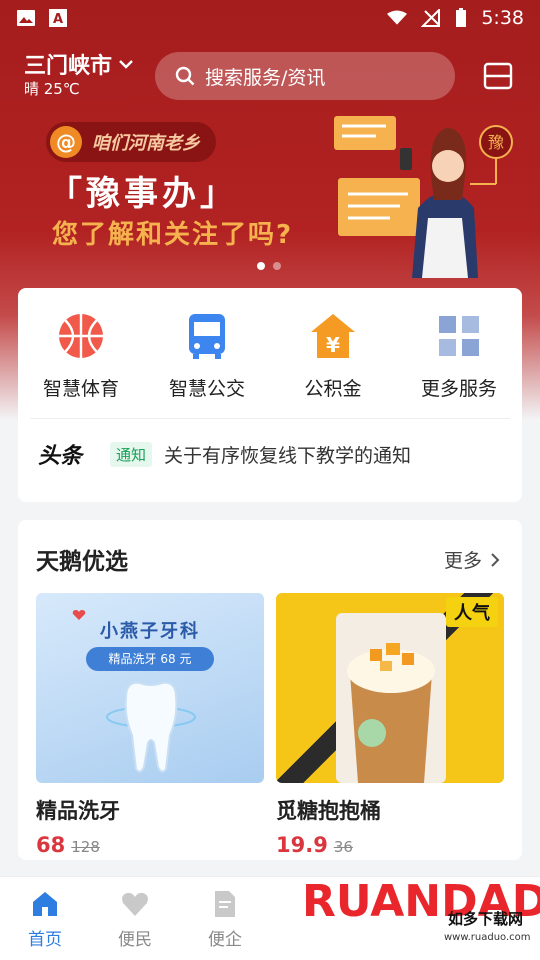 The image size is (540, 960). I want to click on battery-icon, so click(461, 17).